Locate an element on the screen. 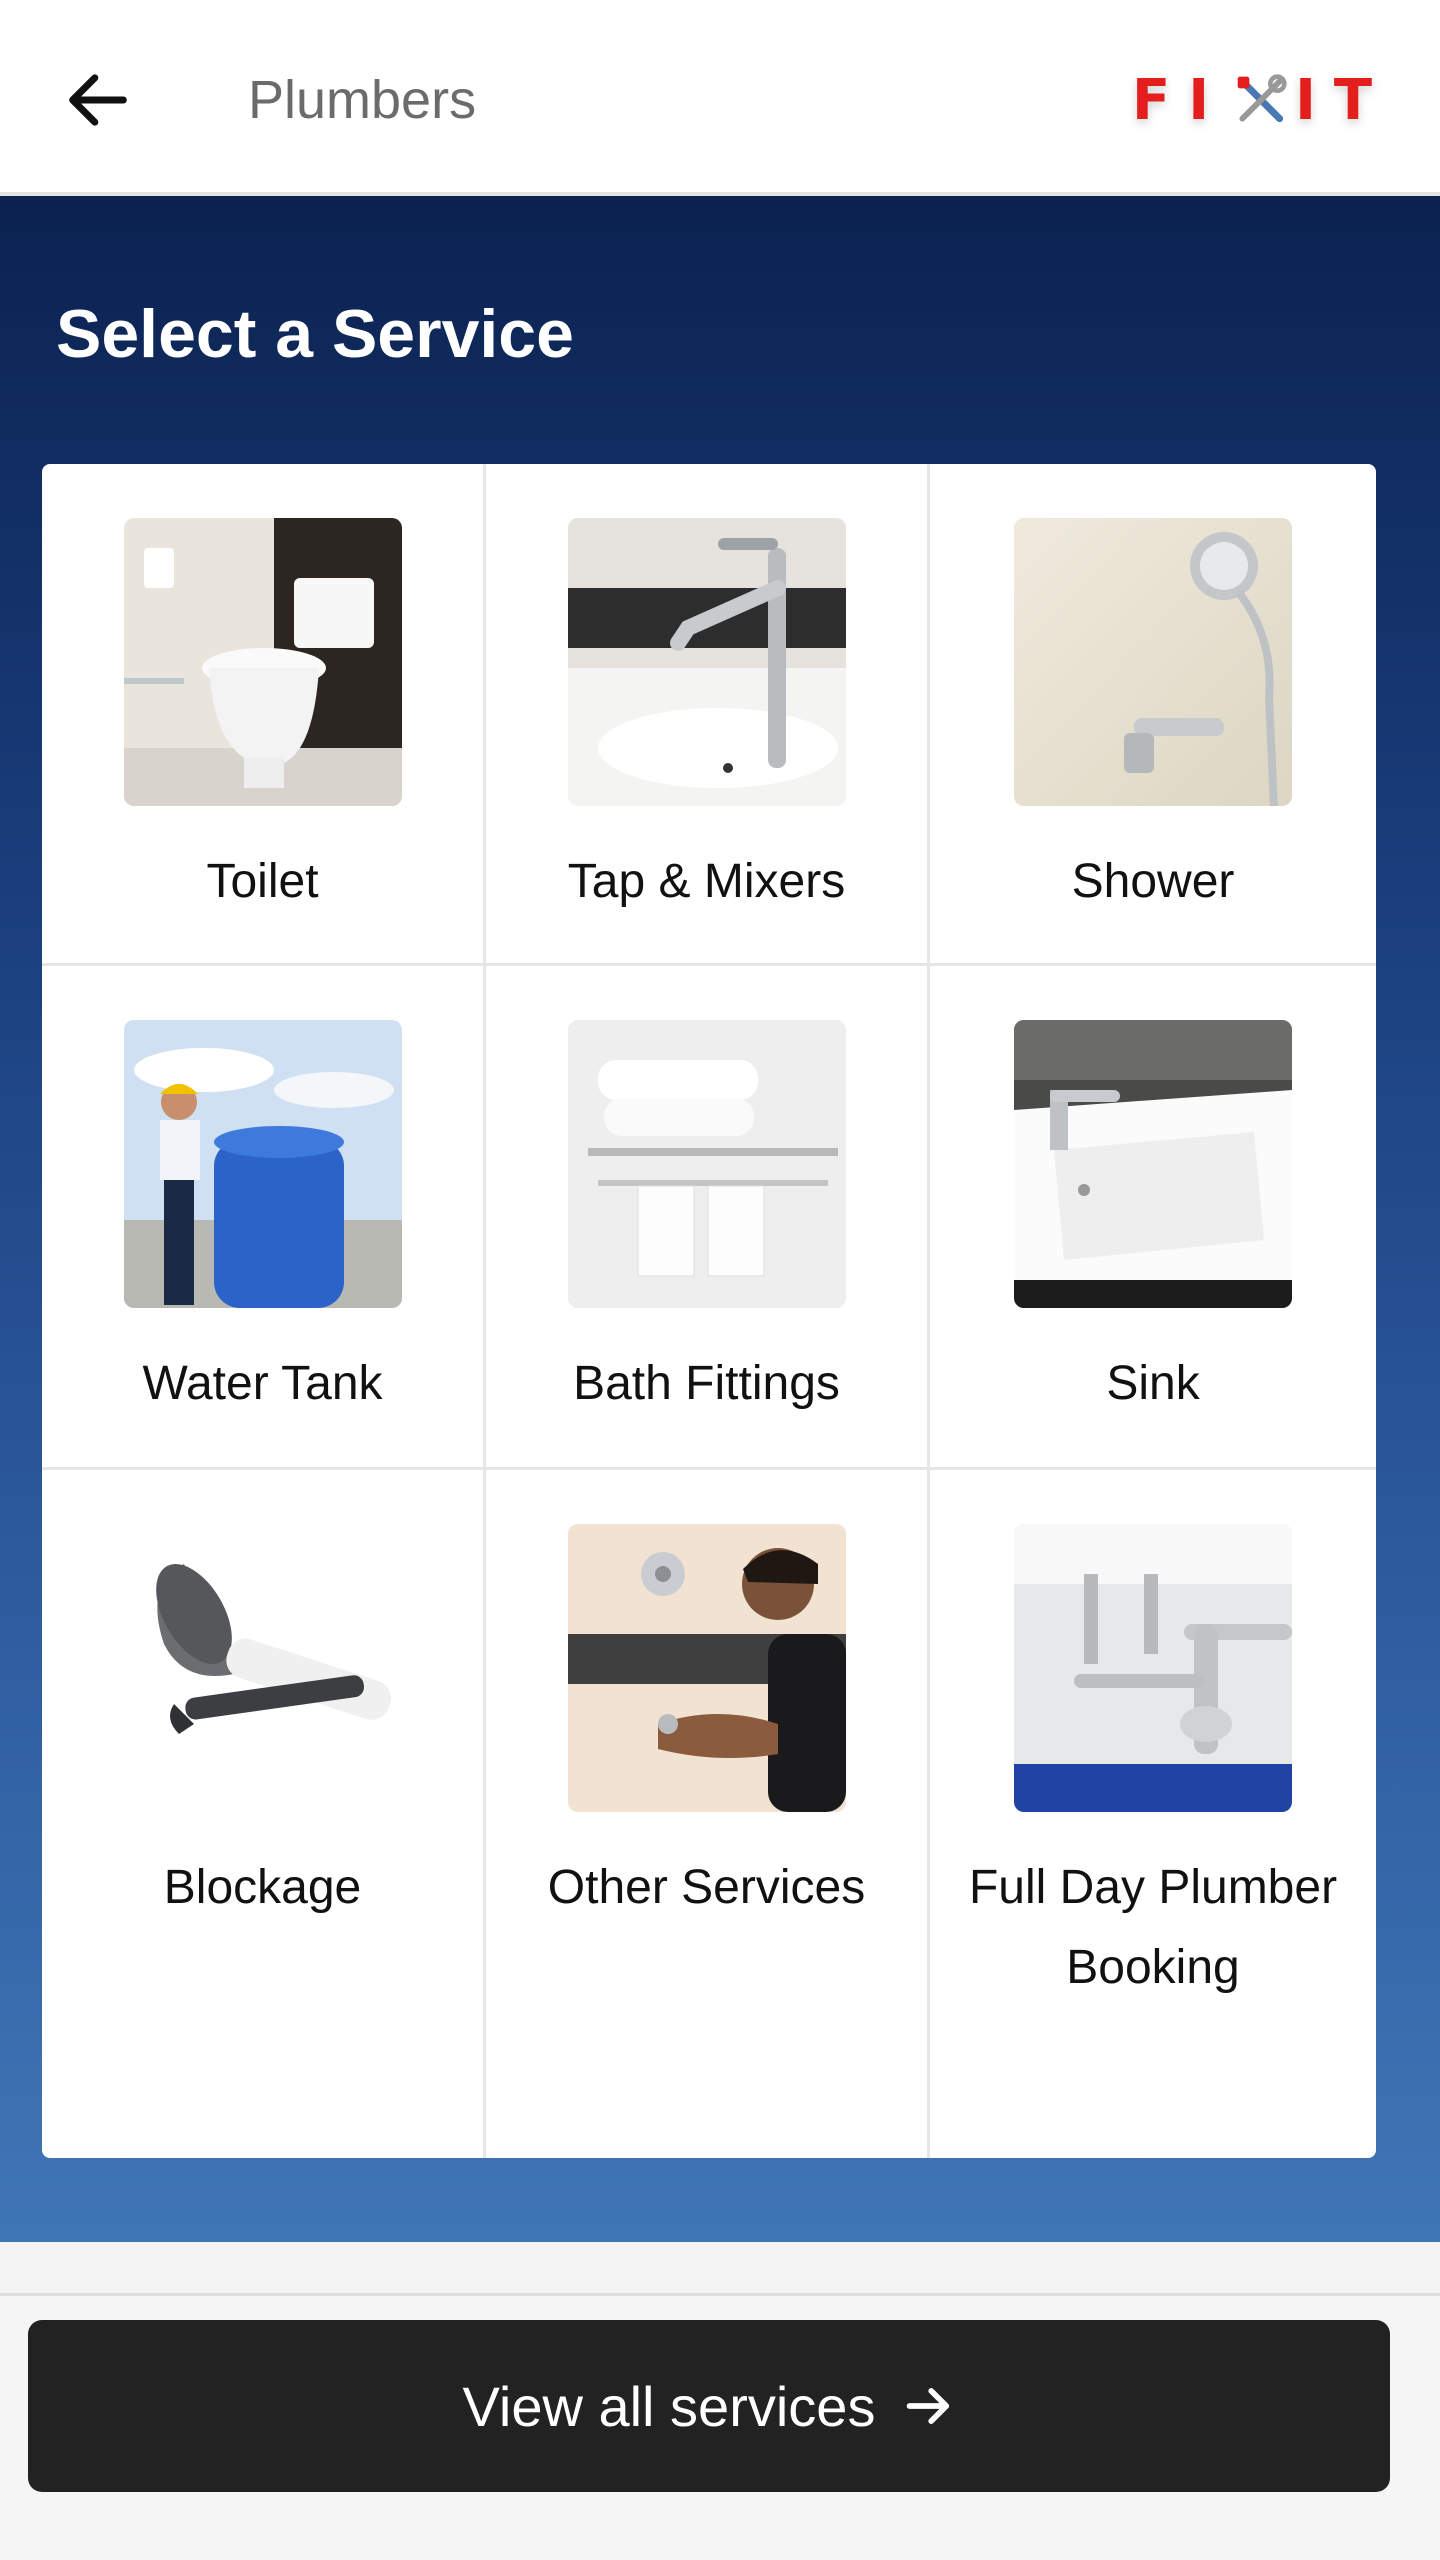  service-label: Sink is located at coordinates (1153, 1383).